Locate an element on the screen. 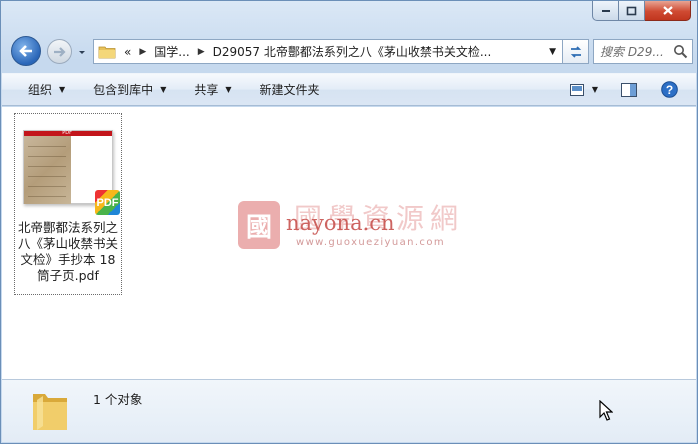 This screenshot has width=698, height=444. help-icon: ? is located at coordinates (669, 89).